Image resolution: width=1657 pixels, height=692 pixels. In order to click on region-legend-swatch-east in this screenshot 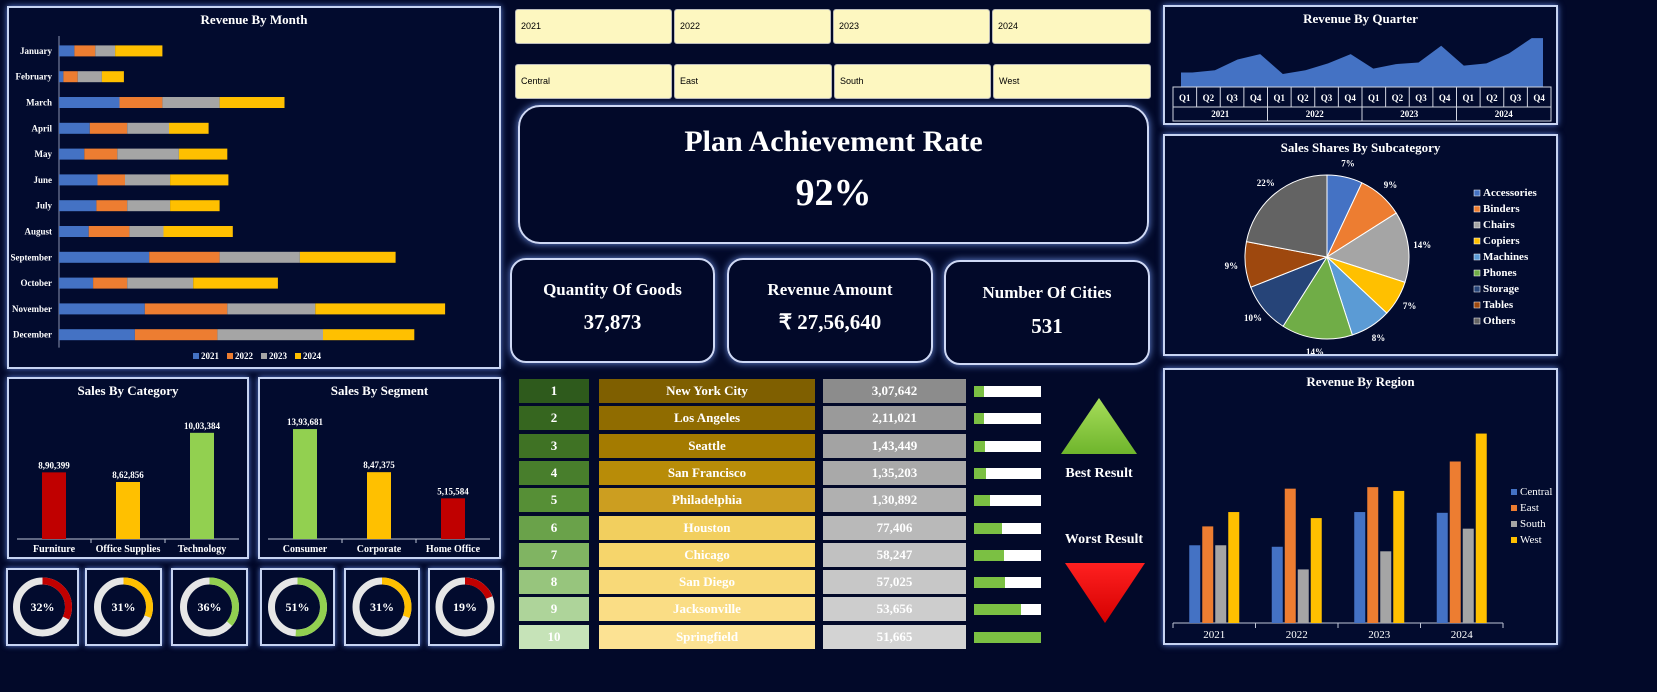, I will do `click(1514, 508)`.